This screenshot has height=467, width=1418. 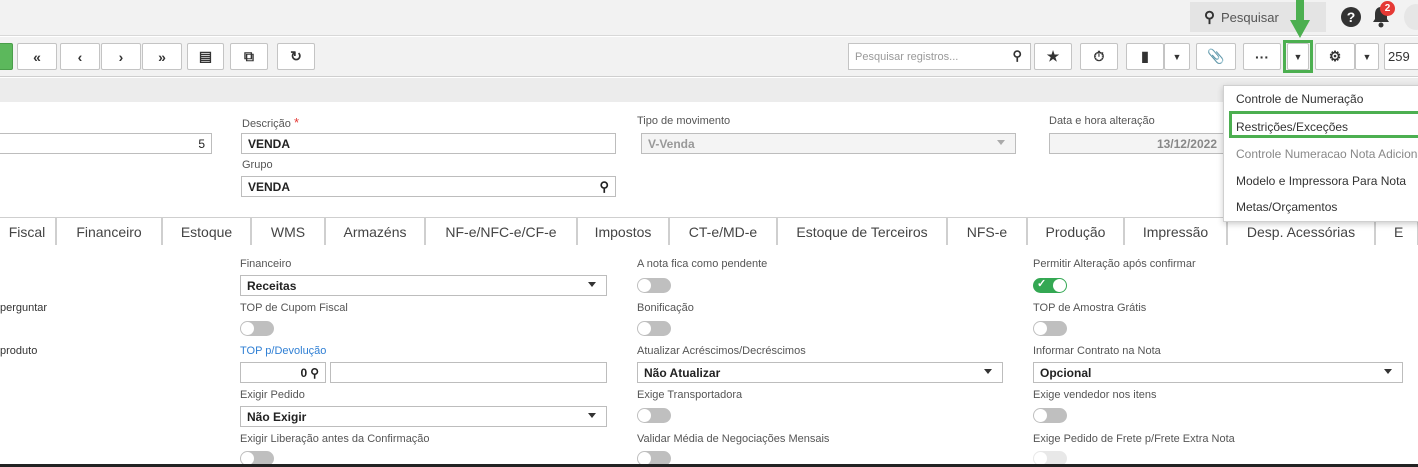 What do you see at coordinates (1050, 415) in the screenshot?
I see `exige-vendedor-toggle` at bounding box center [1050, 415].